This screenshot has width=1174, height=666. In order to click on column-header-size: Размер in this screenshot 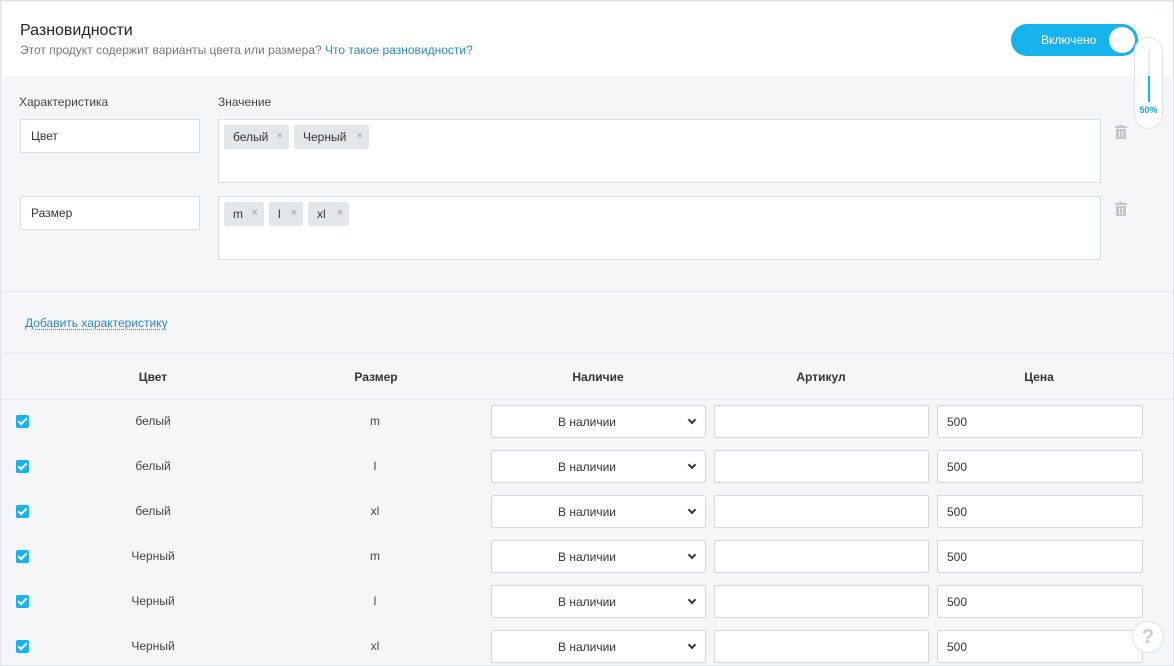, I will do `click(376, 377)`.